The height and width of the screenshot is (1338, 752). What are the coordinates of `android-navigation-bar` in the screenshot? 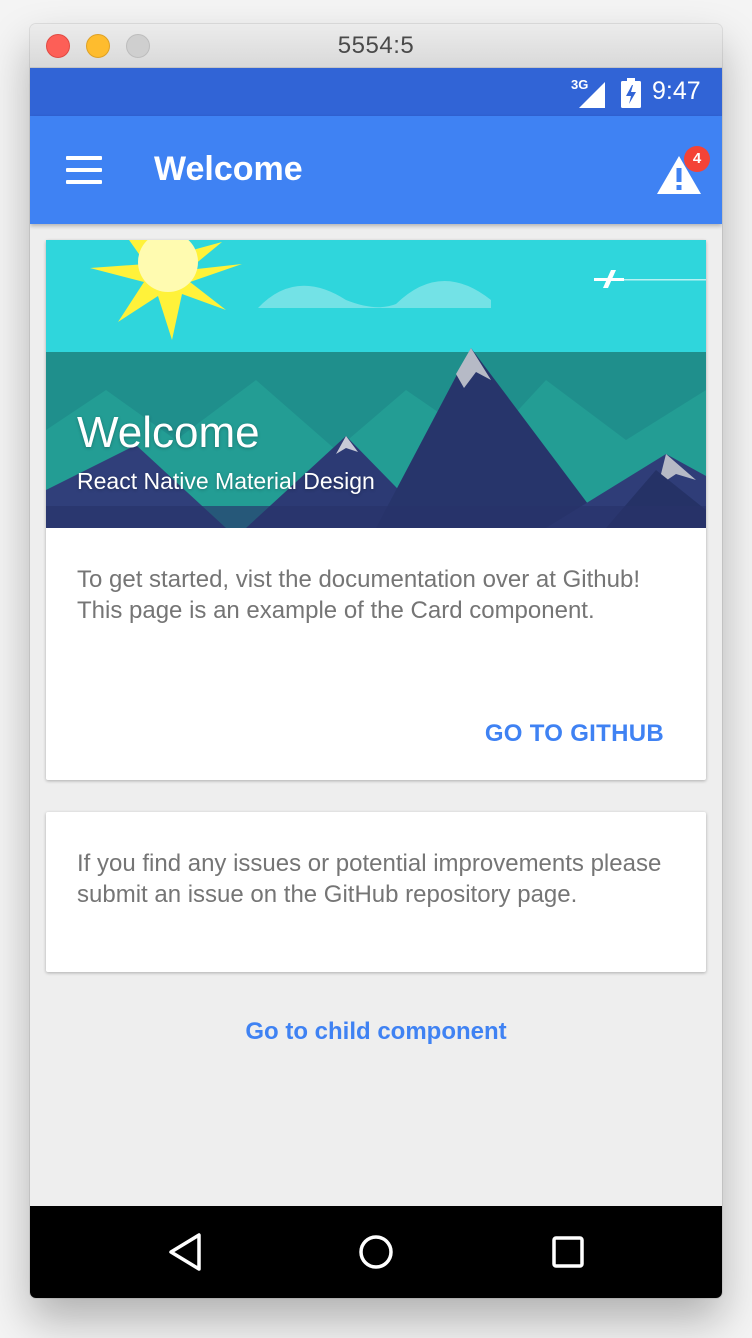 It's located at (376, 1252).